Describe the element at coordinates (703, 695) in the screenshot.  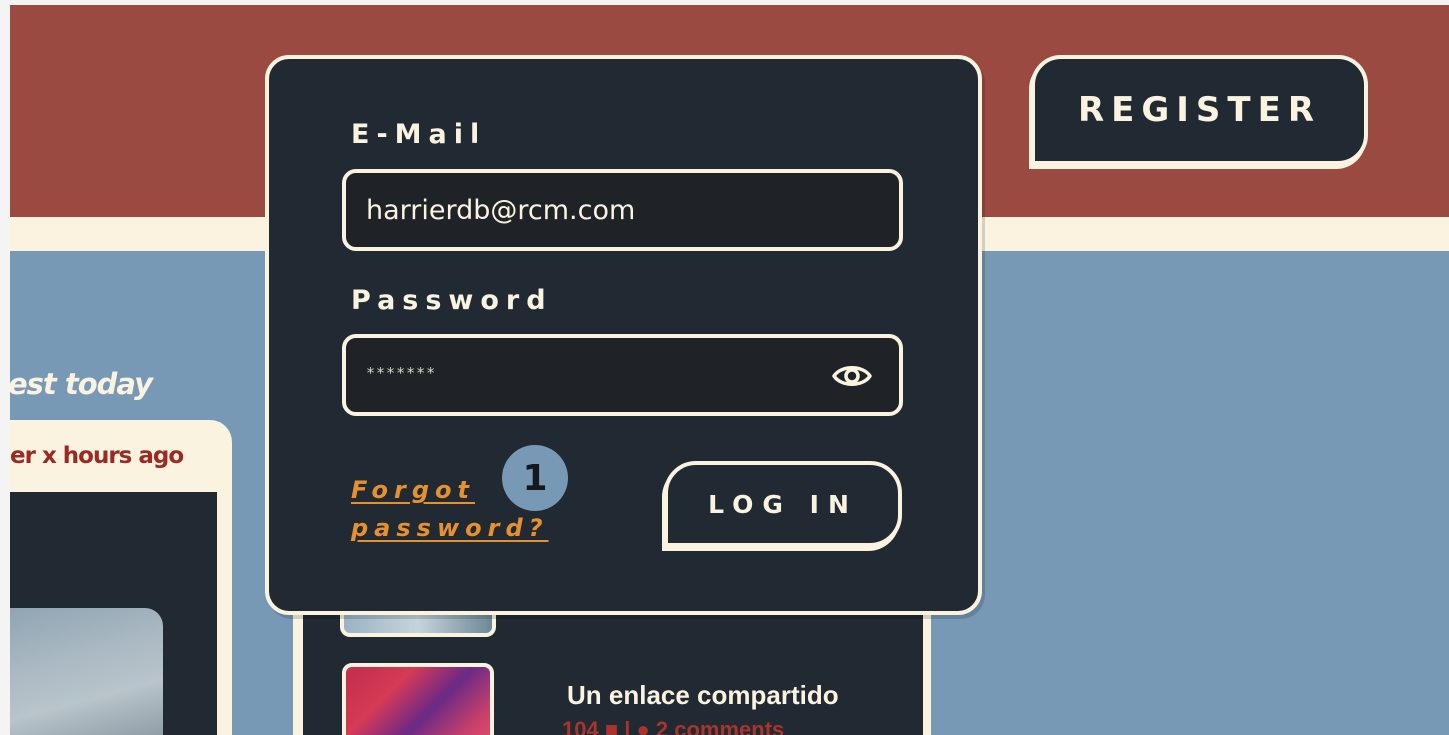
I see `feed-item-title: Un enlace compartido` at that location.